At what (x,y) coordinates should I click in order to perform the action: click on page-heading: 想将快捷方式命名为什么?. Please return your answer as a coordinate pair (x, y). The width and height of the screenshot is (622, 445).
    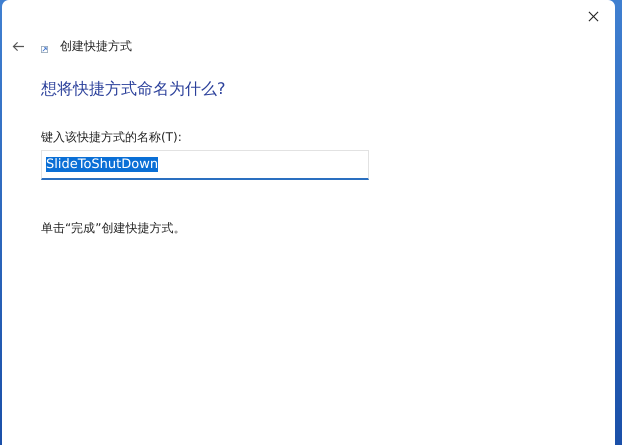
    Looking at the image, I should click on (133, 89).